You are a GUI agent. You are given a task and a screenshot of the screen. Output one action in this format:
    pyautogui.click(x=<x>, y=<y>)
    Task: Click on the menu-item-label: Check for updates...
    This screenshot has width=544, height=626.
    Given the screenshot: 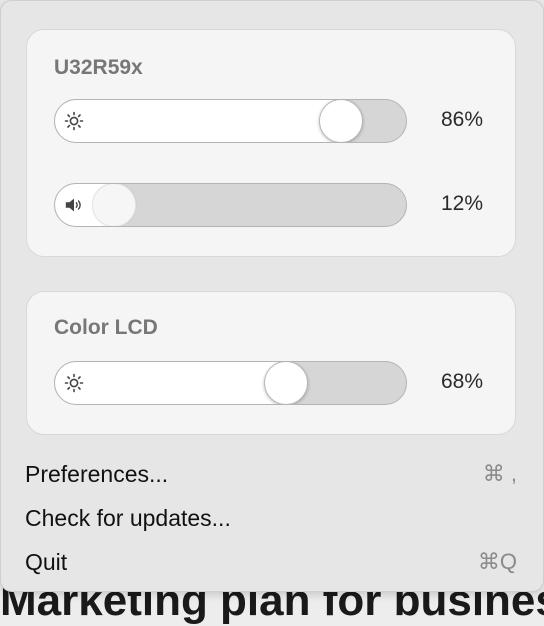 What is the action you would take?
    pyautogui.click(x=128, y=518)
    